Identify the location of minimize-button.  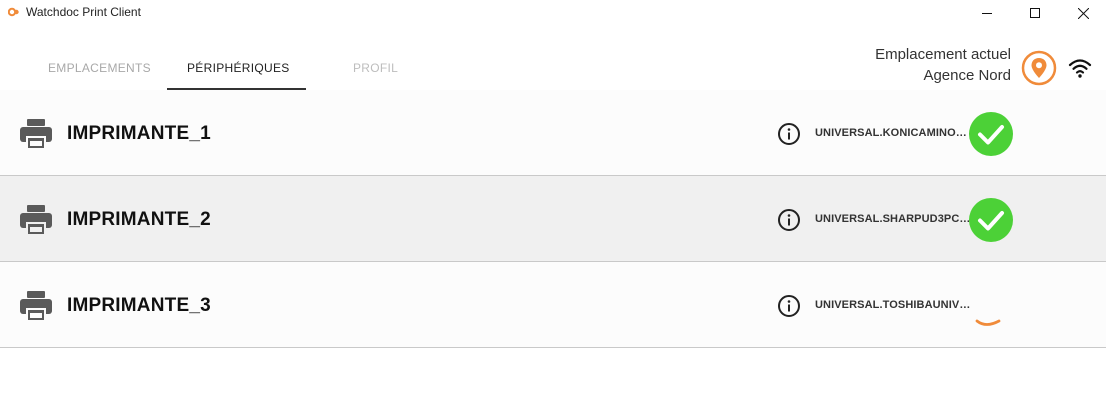
(987, 13).